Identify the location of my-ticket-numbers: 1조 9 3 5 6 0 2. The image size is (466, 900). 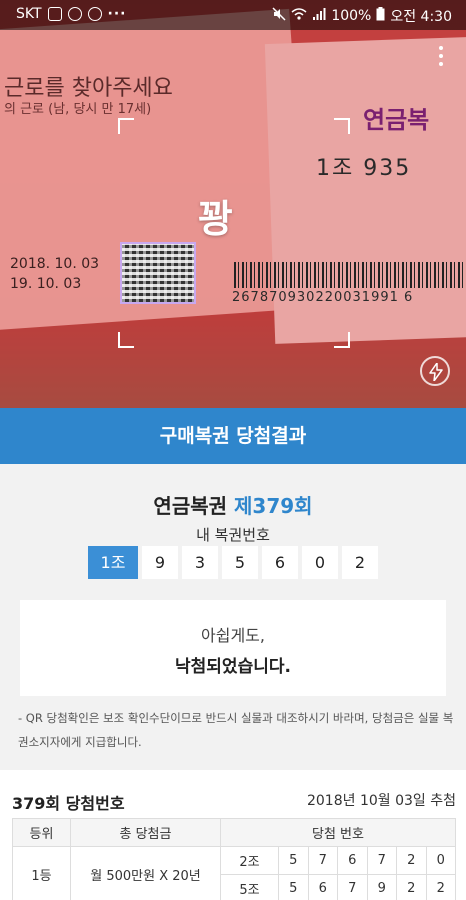
(233, 562).